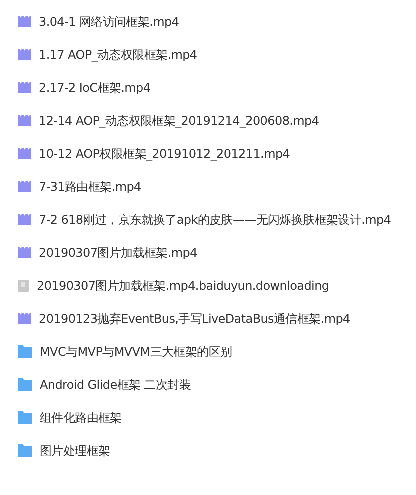  Describe the element at coordinates (118, 55) in the screenshot. I see `file-name: 1.17 AOP_动态权限框架.mp4` at that location.